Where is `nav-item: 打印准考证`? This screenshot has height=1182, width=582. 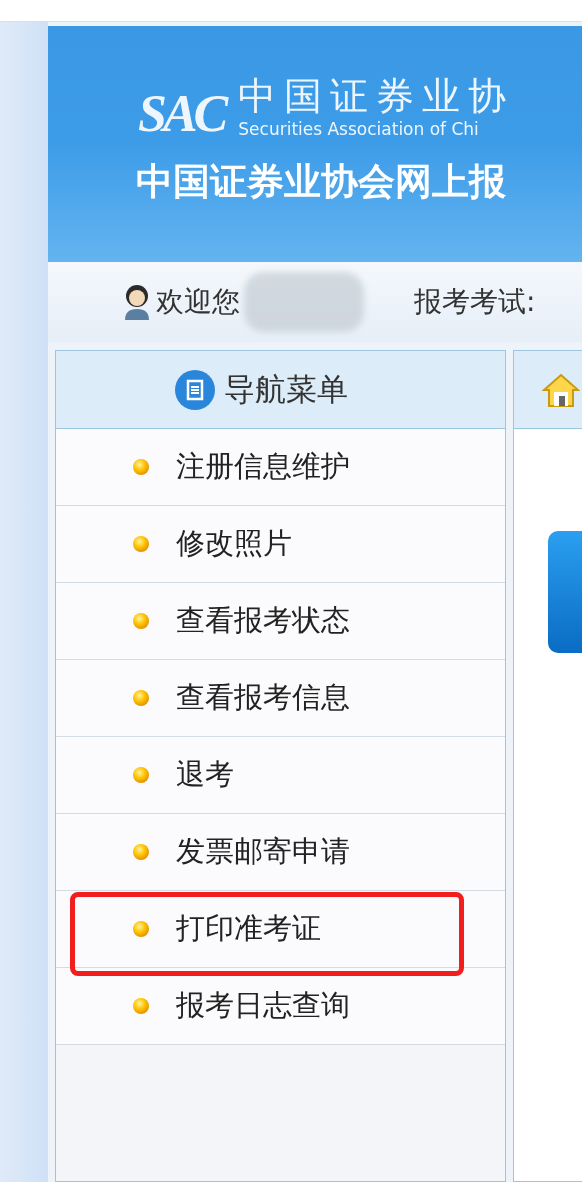
nav-item: 打印准考证 is located at coordinates (248, 929).